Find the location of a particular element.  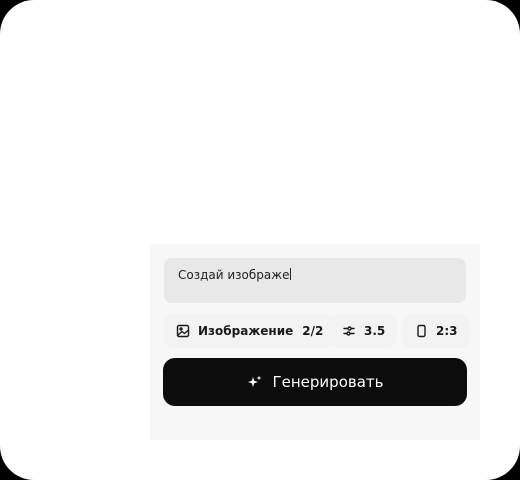

generate-label: Генерировать is located at coordinates (328, 382).